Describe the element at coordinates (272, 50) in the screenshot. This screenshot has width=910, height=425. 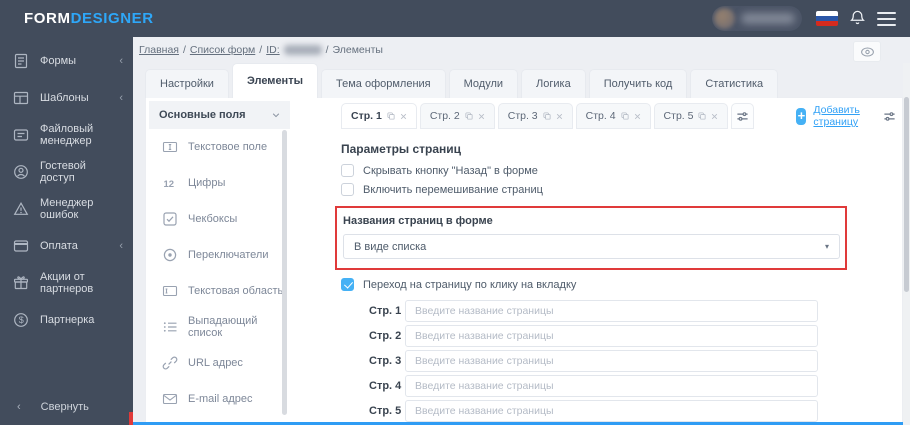
I see `breadcrumb-form-id: ID:` at that location.